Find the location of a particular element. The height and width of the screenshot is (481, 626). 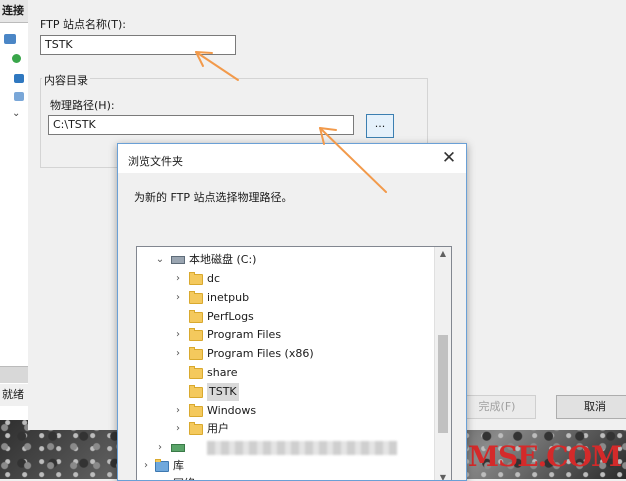

site-name-input: TSTK is located at coordinates (138, 45).